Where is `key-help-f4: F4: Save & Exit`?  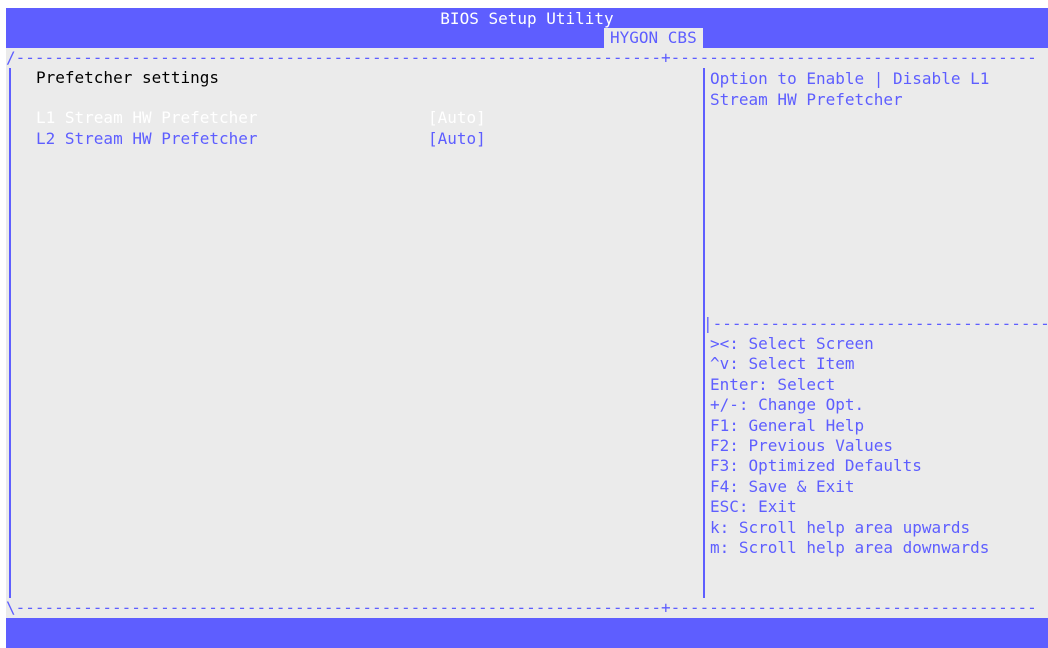
key-help-f4: F4: Save & Exit is located at coordinates (782, 486).